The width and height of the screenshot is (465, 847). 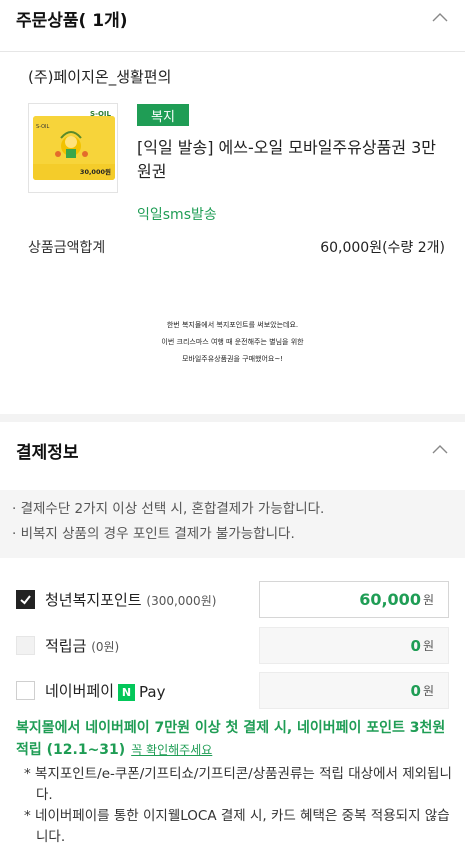 What do you see at coordinates (80, 690) in the screenshot?
I see `naverpay-name: 네이버페이` at bounding box center [80, 690].